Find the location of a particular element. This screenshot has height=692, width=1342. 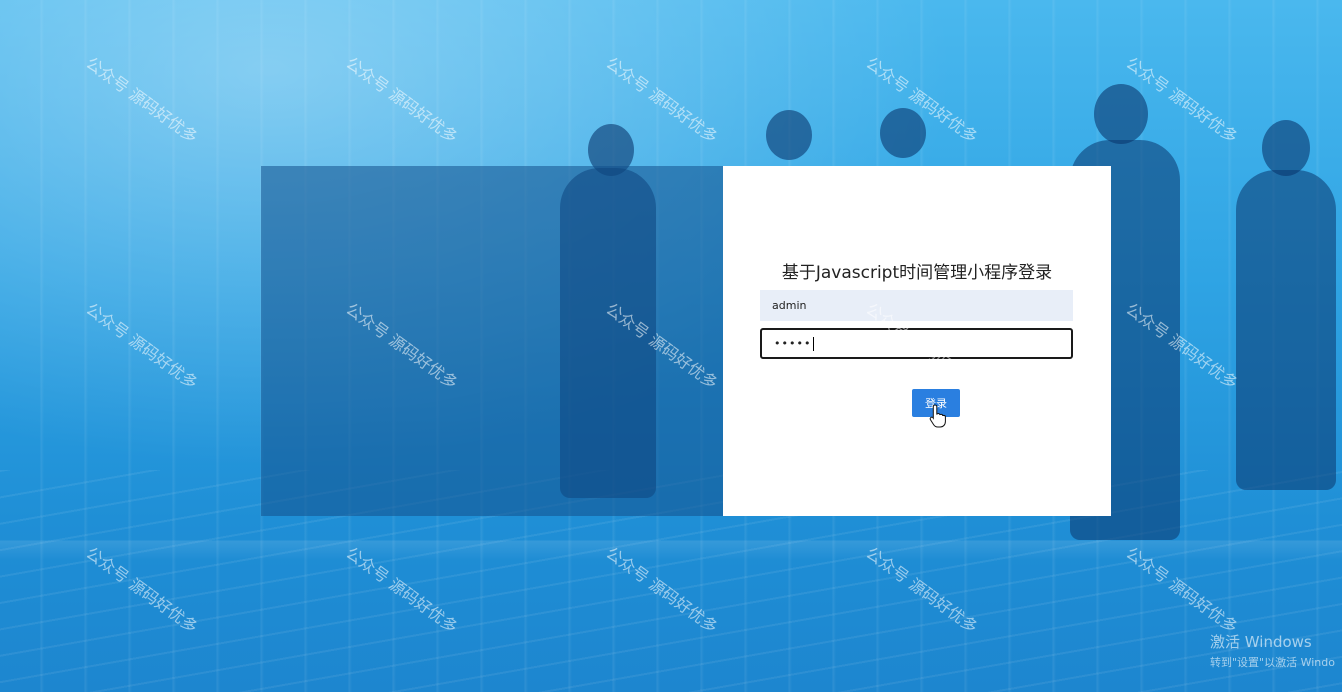

windows-activation-notice: 激活 Windows 转到"设置"以激活 Windo is located at coordinates (1275, 650).